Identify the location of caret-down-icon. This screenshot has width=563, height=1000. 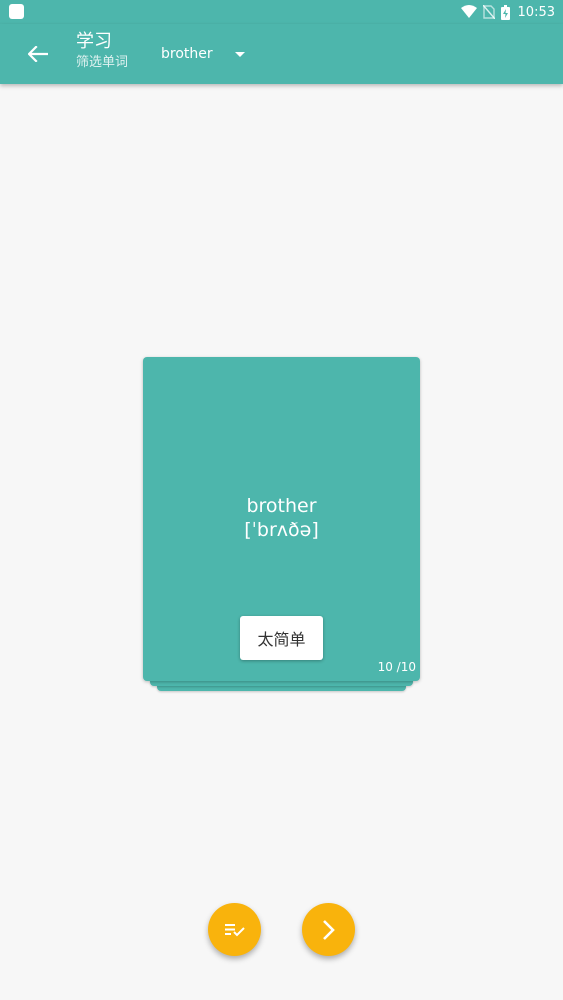
(239, 54).